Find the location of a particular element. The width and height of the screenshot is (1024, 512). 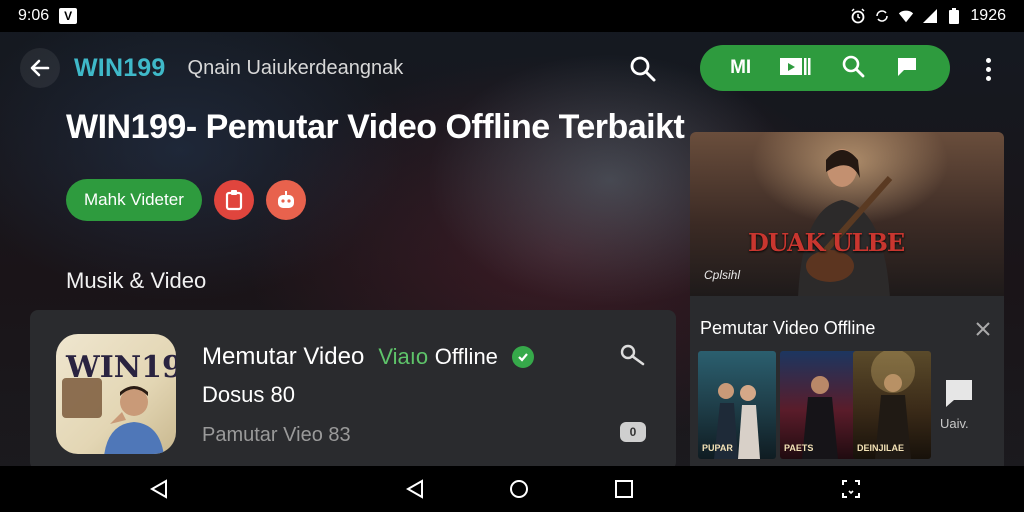

thumbnail-3: DEINJILAE is located at coordinates (892, 405).